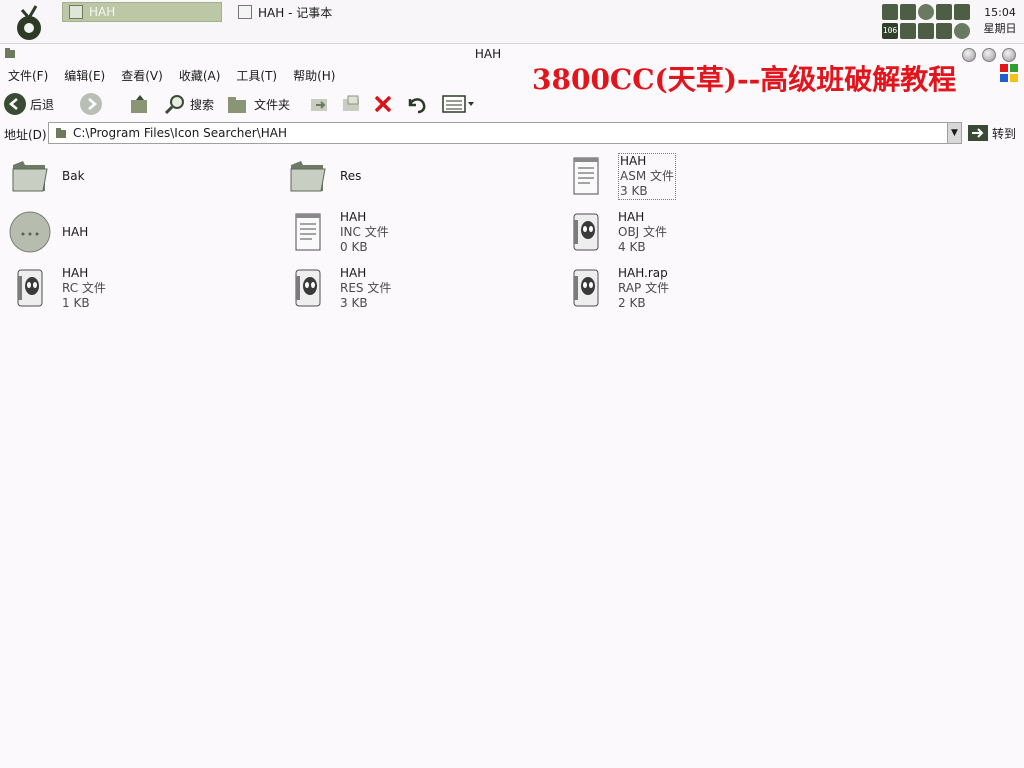 The width and height of the screenshot is (1024, 768). I want to click on menu-view: 查看(V), so click(142, 76).